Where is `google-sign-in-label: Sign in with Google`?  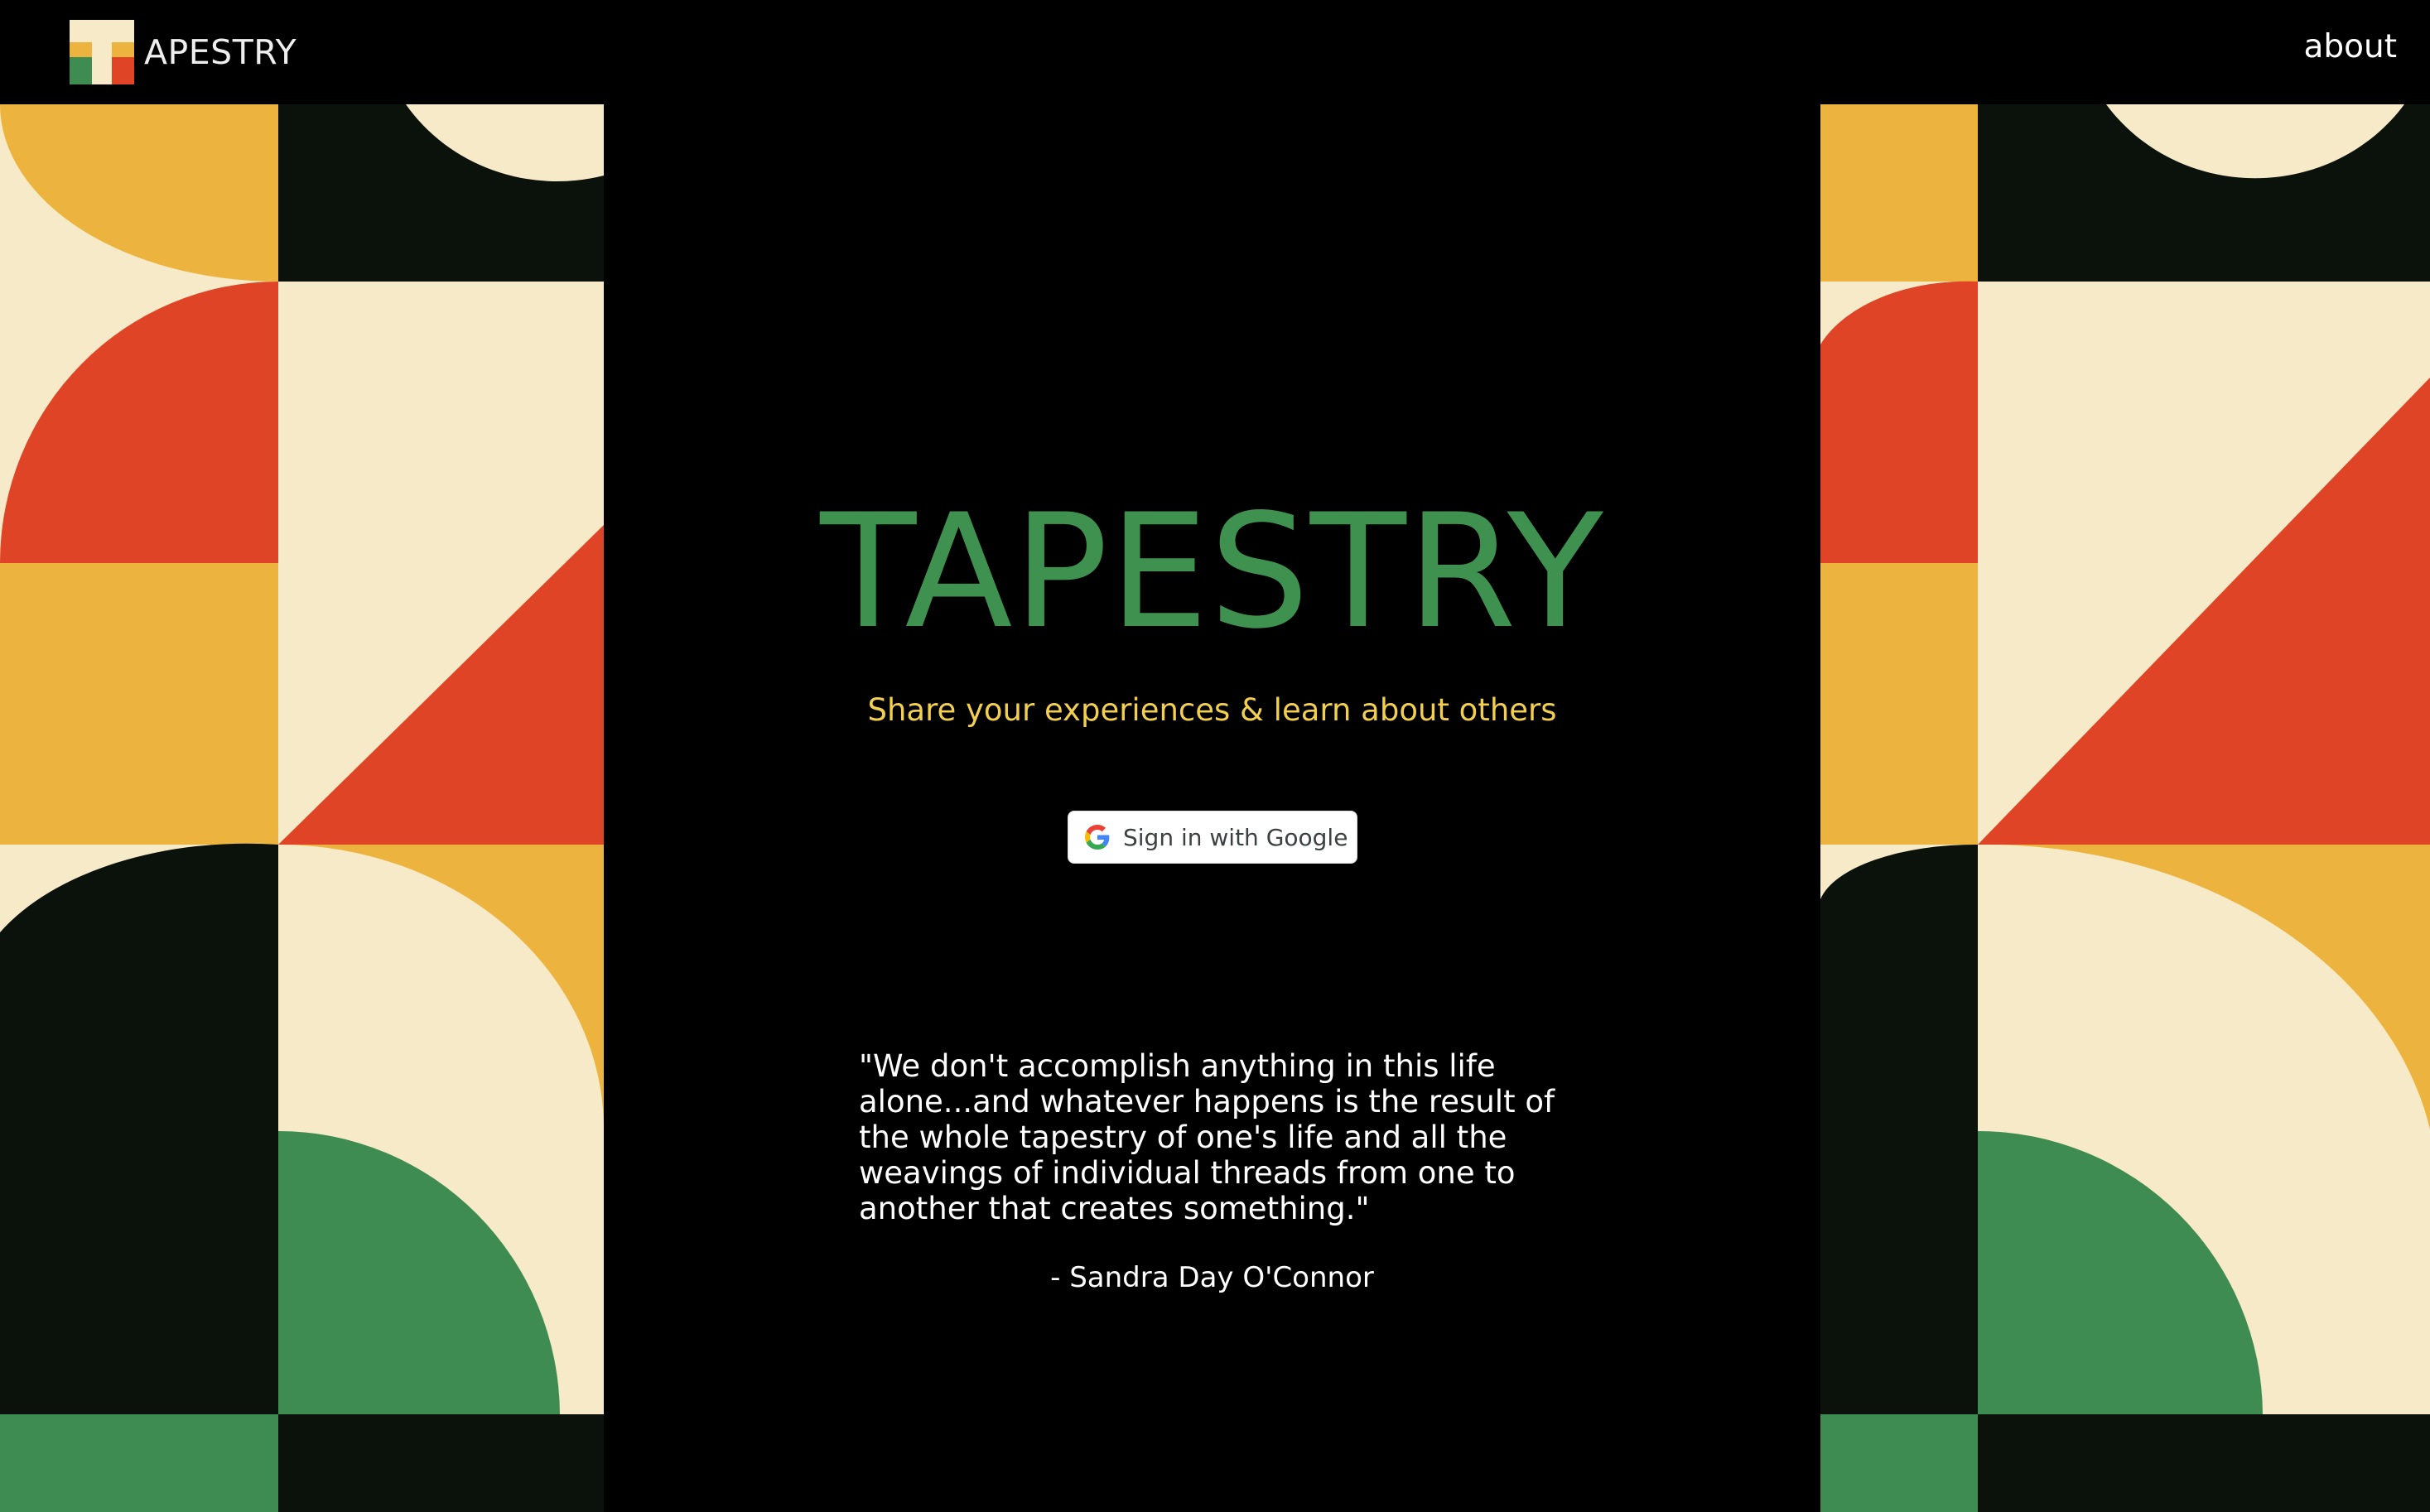 google-sign-in-label: Sign in with Google is located at coordinates (1236, 837).